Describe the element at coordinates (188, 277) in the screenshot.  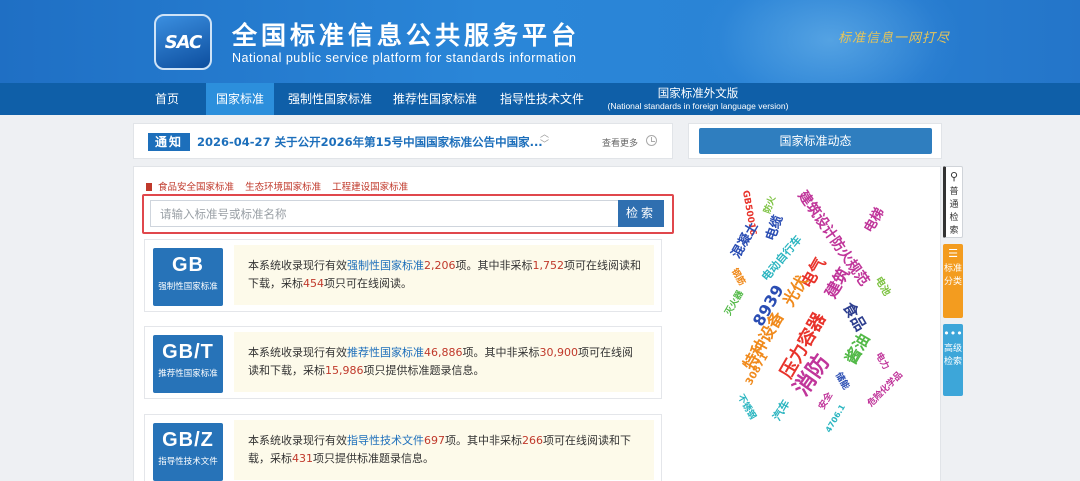
I see `gb-badge: GB 强制性国家标准` at that location.